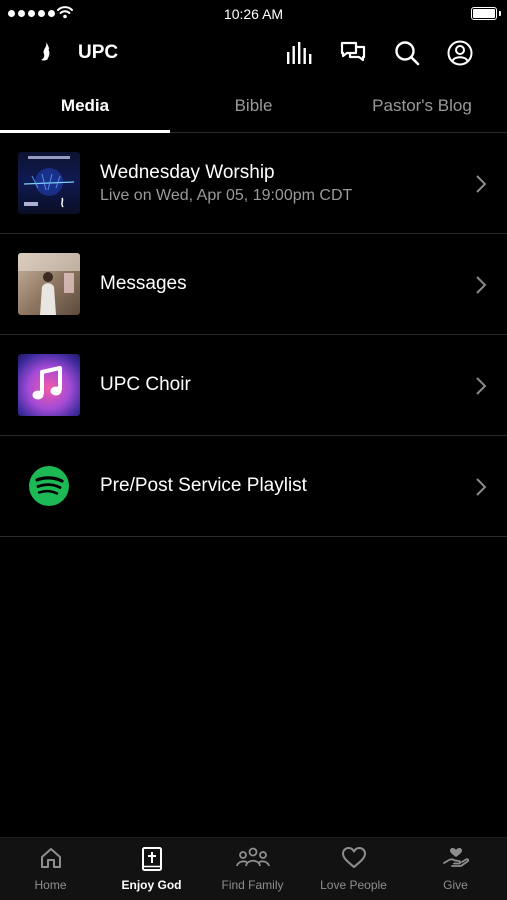  I want to click on worship-thumbnail, so click(49, 183).